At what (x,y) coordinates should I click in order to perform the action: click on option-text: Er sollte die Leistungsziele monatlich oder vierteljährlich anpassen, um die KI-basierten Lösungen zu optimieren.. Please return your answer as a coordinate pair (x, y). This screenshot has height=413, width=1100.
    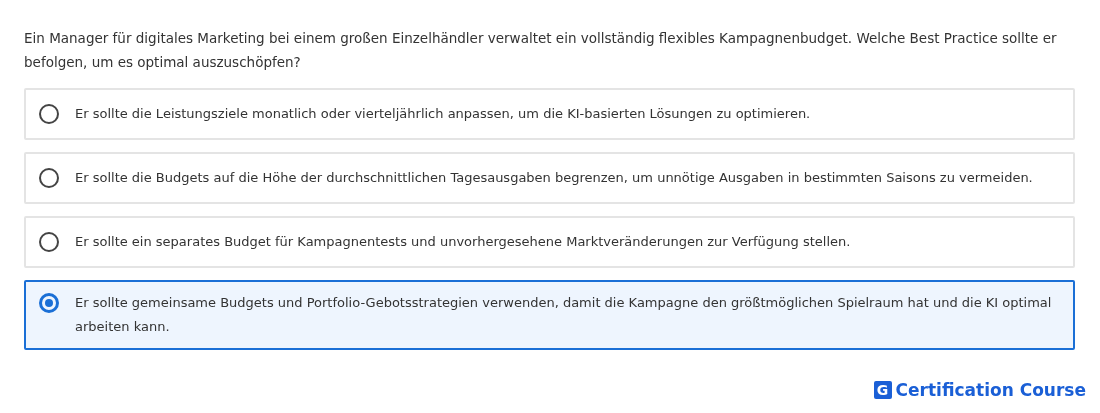
    Looking at the image, I should click on (443, 114).